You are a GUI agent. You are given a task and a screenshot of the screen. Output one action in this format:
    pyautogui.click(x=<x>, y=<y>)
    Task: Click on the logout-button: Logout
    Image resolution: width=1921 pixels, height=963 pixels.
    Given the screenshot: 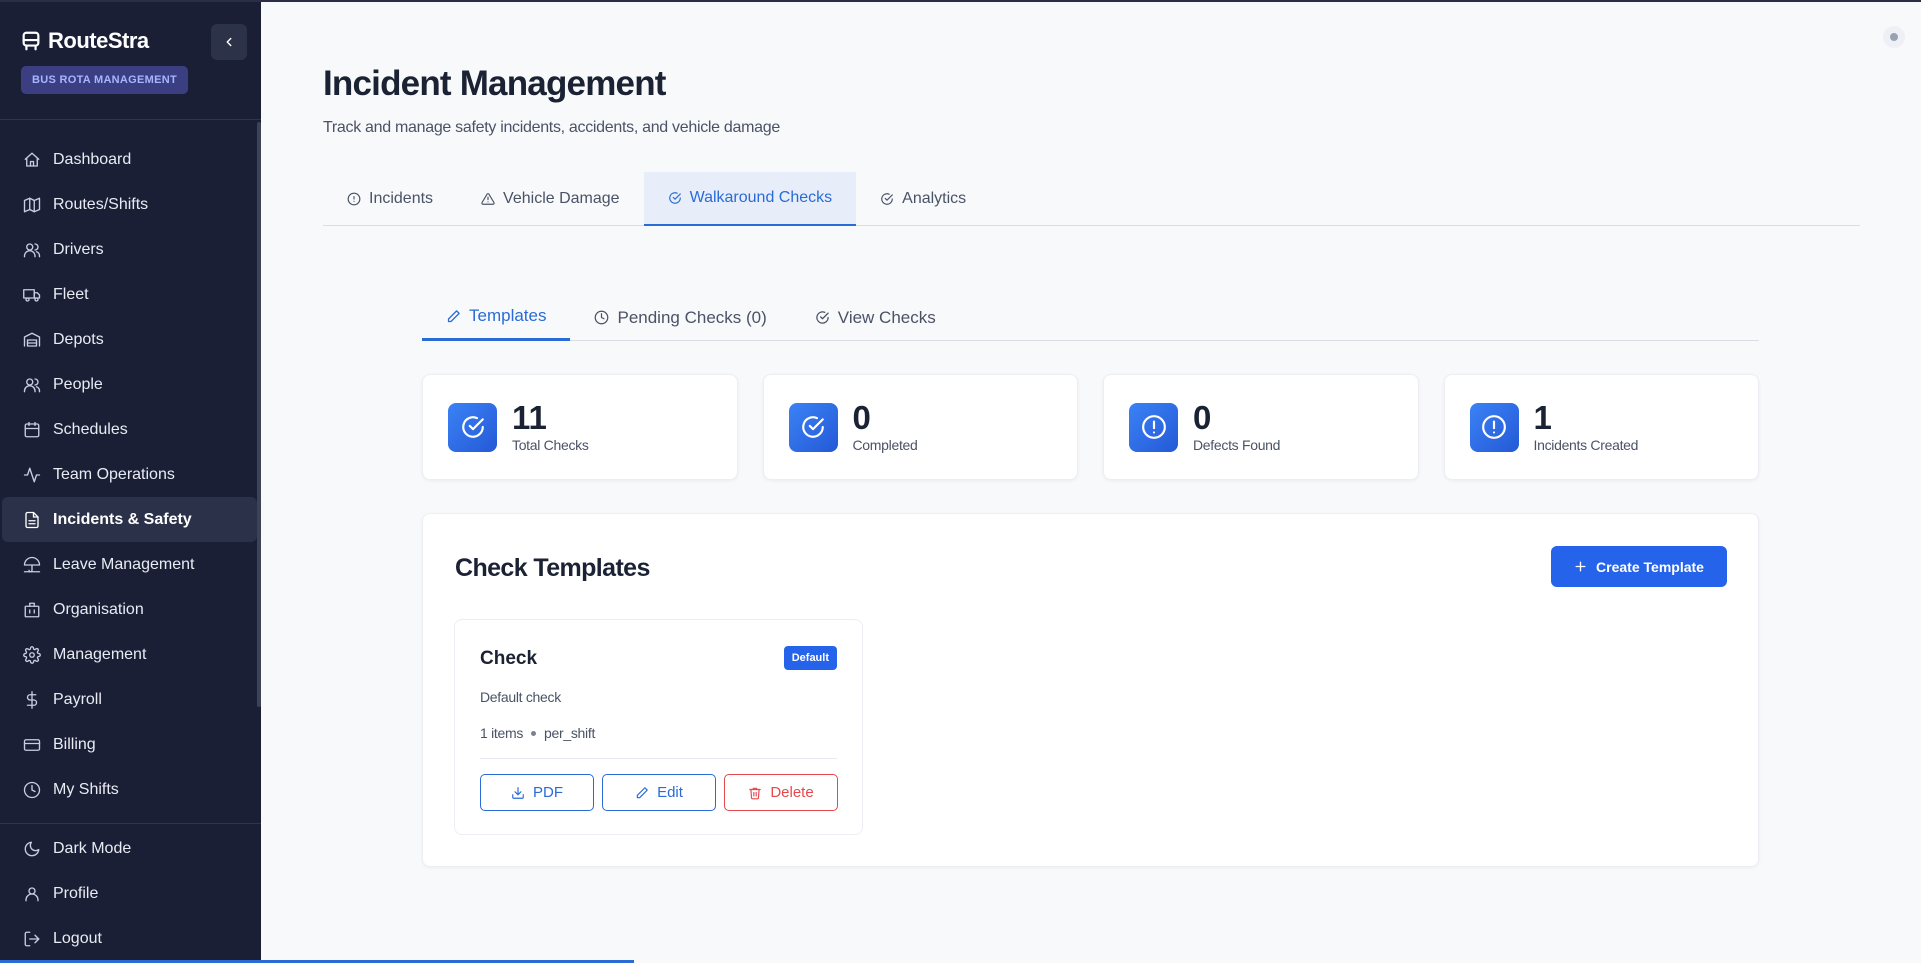 What is the action you would take?
    pyautogui.click(x=129, y=938)
    